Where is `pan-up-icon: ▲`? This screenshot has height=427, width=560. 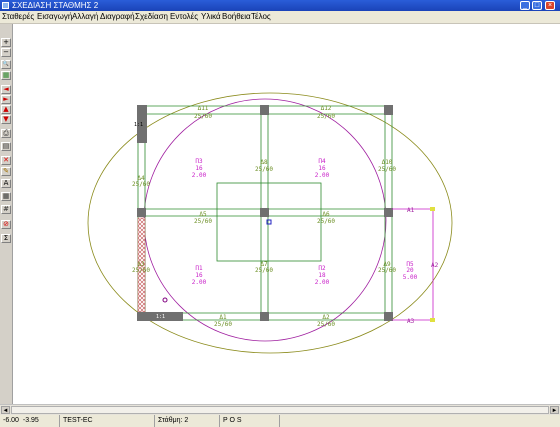 pan-up-icon: ▲ is located at coordinates (6, 109).